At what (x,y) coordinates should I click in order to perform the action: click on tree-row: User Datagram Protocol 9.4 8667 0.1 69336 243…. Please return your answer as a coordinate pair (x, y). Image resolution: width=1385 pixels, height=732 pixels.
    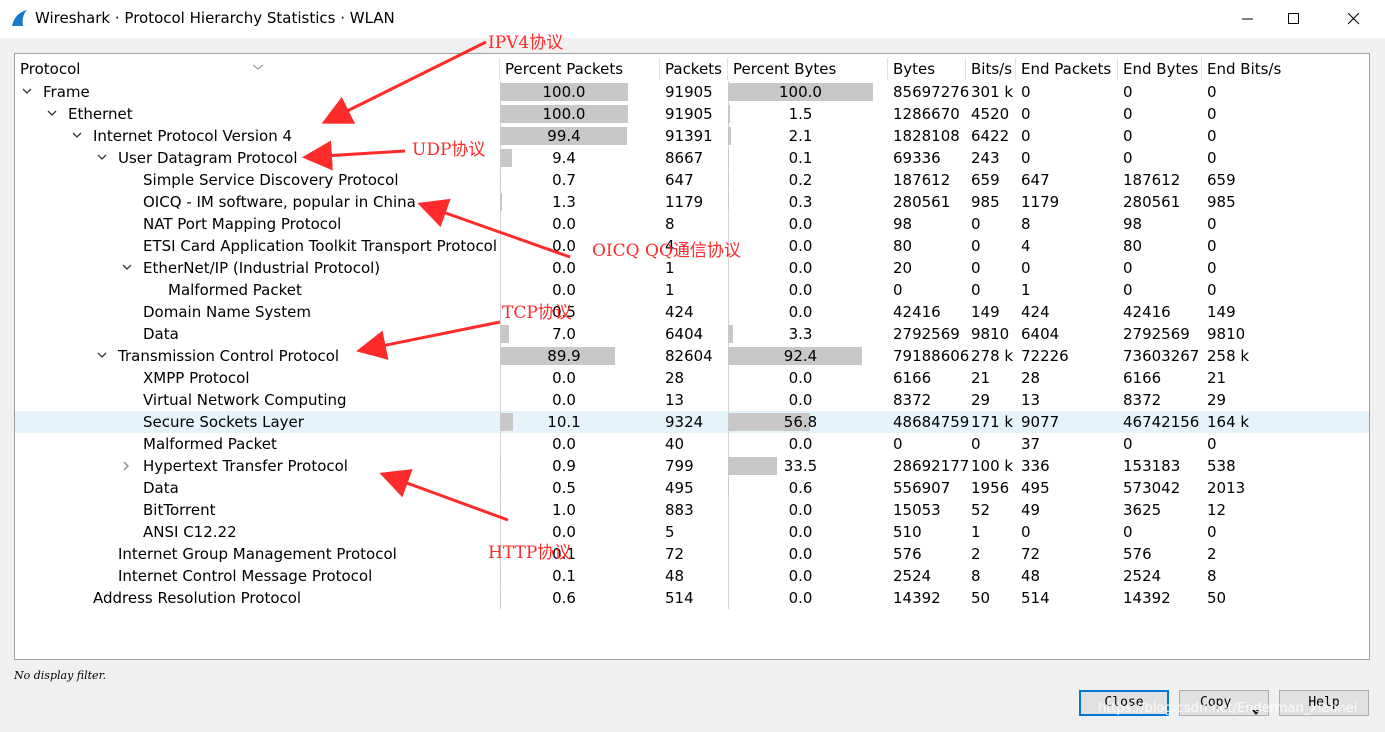
    Looking at the image, I should click on (692, 158).